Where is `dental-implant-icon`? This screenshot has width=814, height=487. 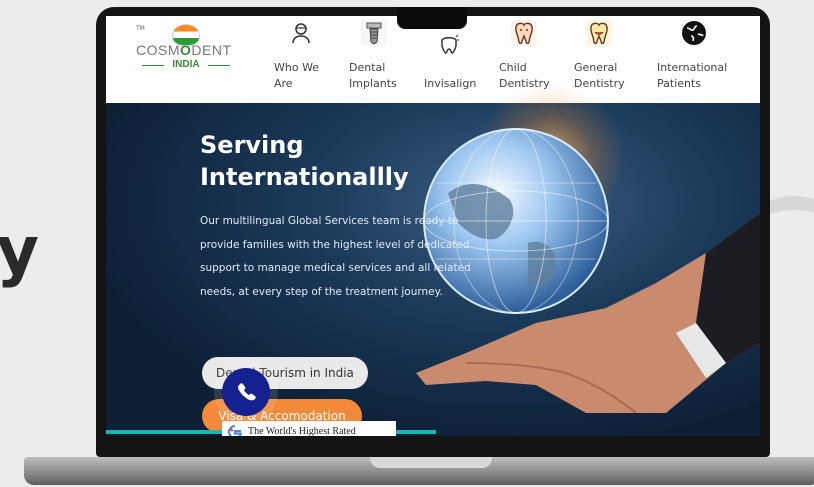 dental-implant-icon is located at coordinates (374, 33).